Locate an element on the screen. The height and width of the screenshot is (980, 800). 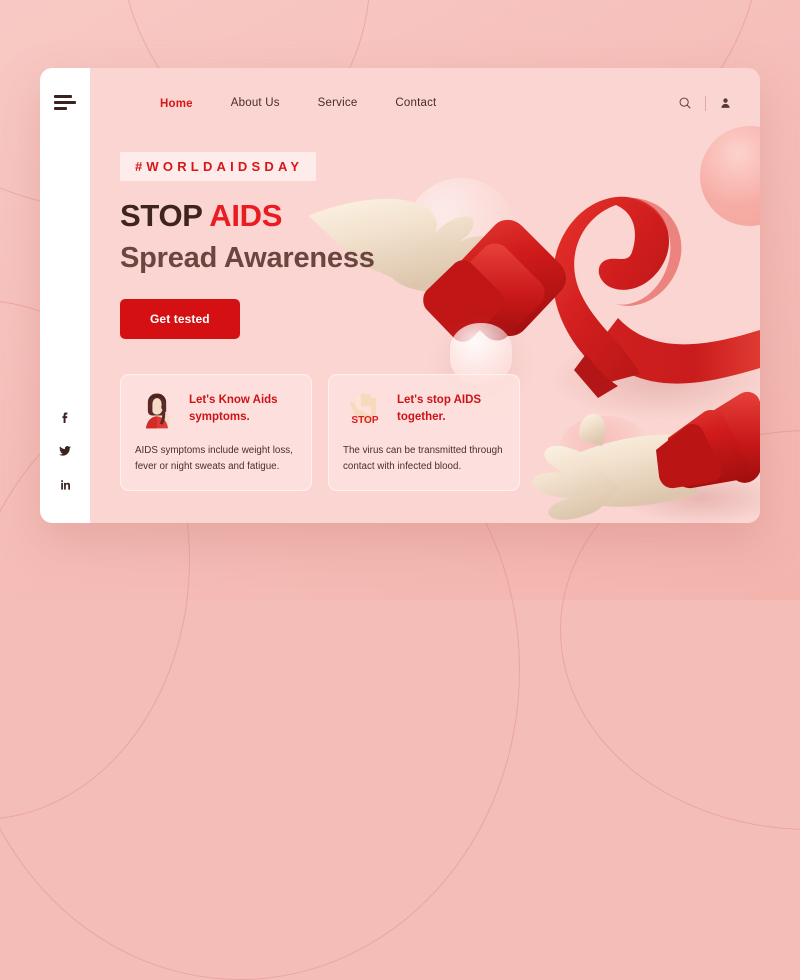
twitter-icon is located at coordinates (65, 451).